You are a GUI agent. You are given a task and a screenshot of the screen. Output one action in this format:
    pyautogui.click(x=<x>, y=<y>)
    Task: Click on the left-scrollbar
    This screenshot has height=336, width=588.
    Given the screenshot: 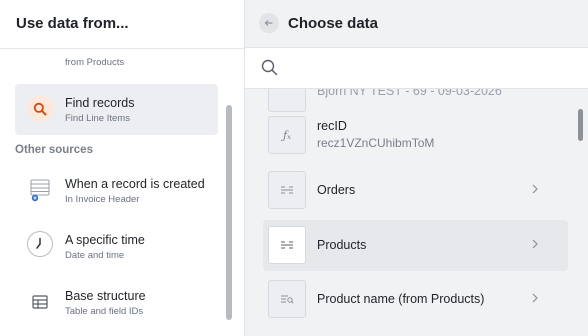 What is the action you would take?
    pyautogui.click(x=229, y=212)
    